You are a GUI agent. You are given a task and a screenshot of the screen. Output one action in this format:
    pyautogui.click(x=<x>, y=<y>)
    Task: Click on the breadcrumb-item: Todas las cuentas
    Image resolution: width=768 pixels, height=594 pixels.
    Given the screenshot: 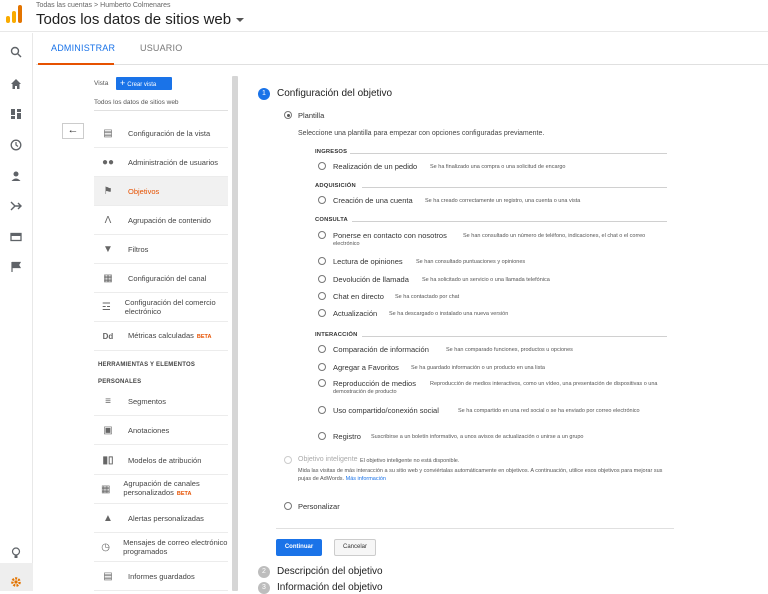 What is the action you would take?
    pyautogui.click(x=64, y=5)
    